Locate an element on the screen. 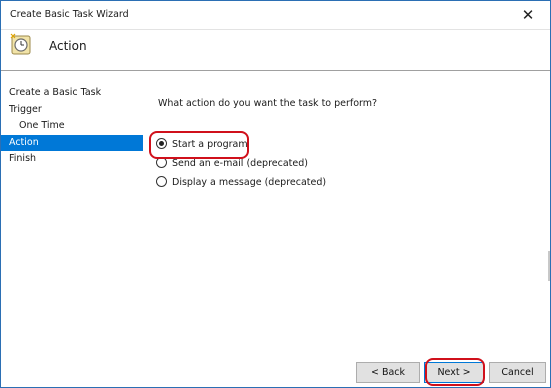  cancel-button: Cancel is located at coordinates (517, 372).